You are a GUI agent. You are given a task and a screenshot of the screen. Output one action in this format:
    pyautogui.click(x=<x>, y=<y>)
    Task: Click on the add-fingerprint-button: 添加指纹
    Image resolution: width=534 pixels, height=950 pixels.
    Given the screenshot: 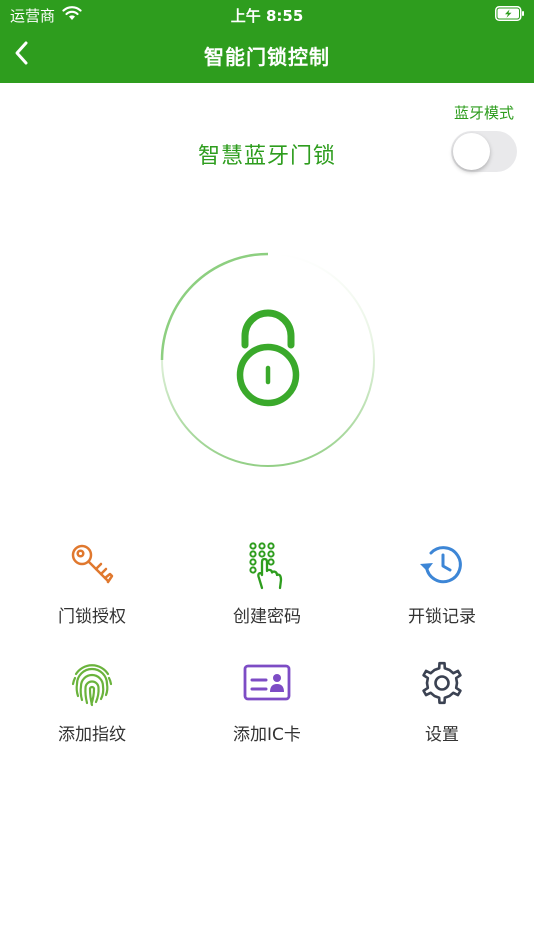 What is the action you would take?
    pyautogui.click(x=92, y=703)
    